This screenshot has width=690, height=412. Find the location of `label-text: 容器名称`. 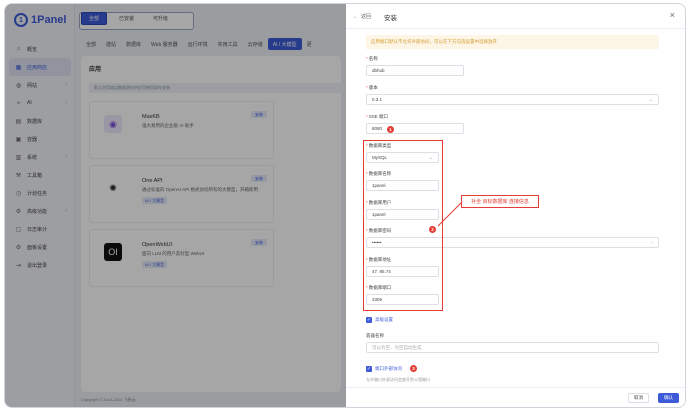

label-text: 容器名称 is located at coordinates (375, 335).